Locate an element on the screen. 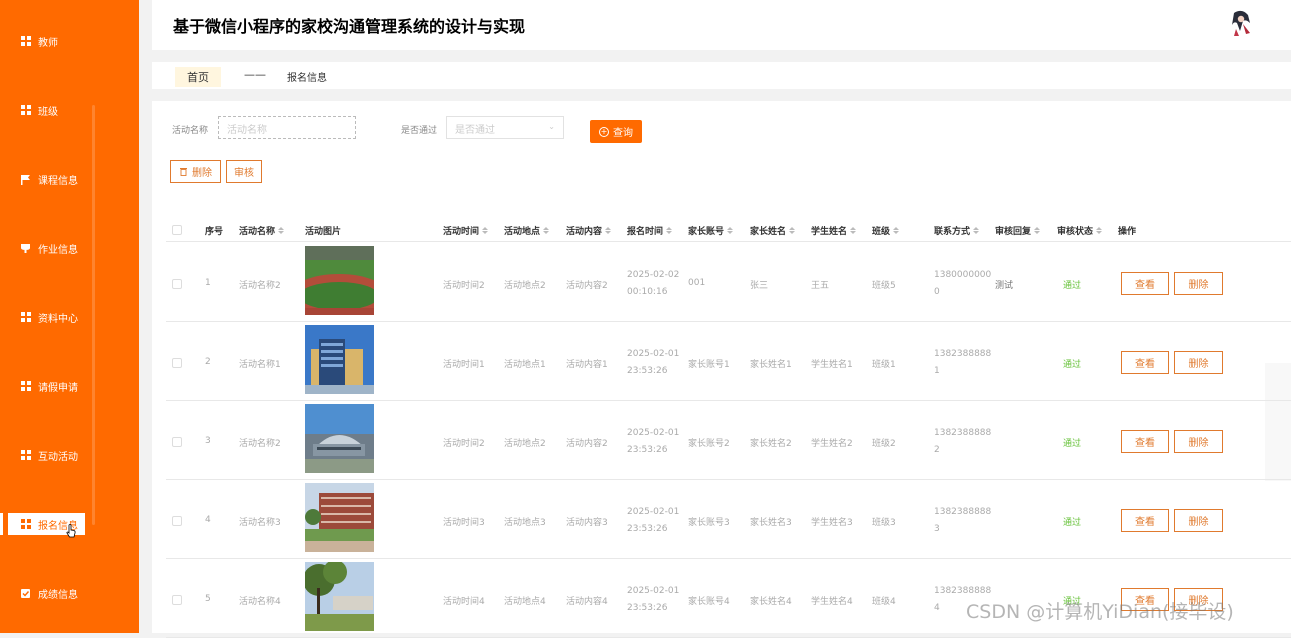 Image resolution: width=1291 pixels, height=638 pixels. column-header: 活动时间 is located at coordinates (466, 230).